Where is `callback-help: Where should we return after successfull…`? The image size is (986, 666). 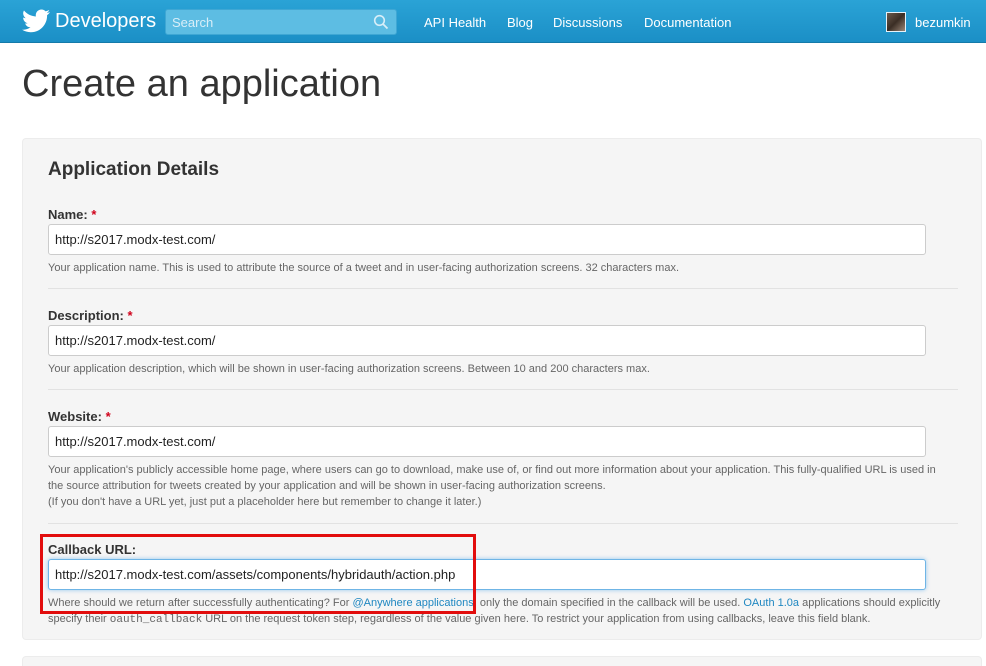 callback-help: Where should we return after successfull… is located at coordinates (500, 611).